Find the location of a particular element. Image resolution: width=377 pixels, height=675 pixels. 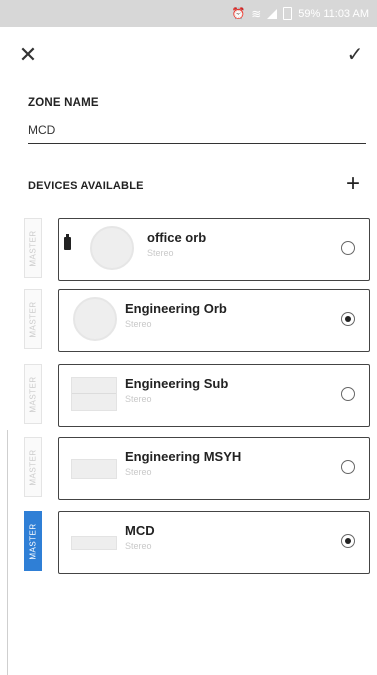

signal-icon is located at coordinates (272, 13).